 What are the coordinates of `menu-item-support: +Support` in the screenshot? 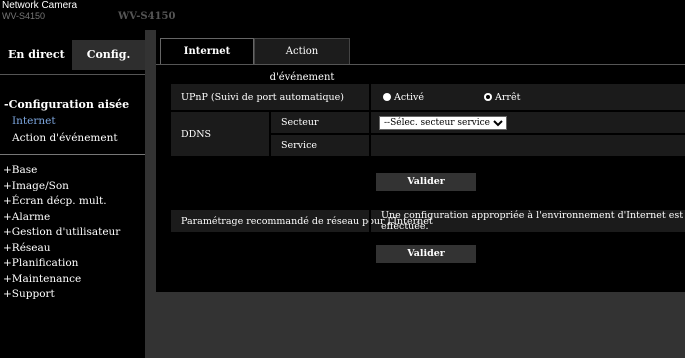 It's located at (61, 295).